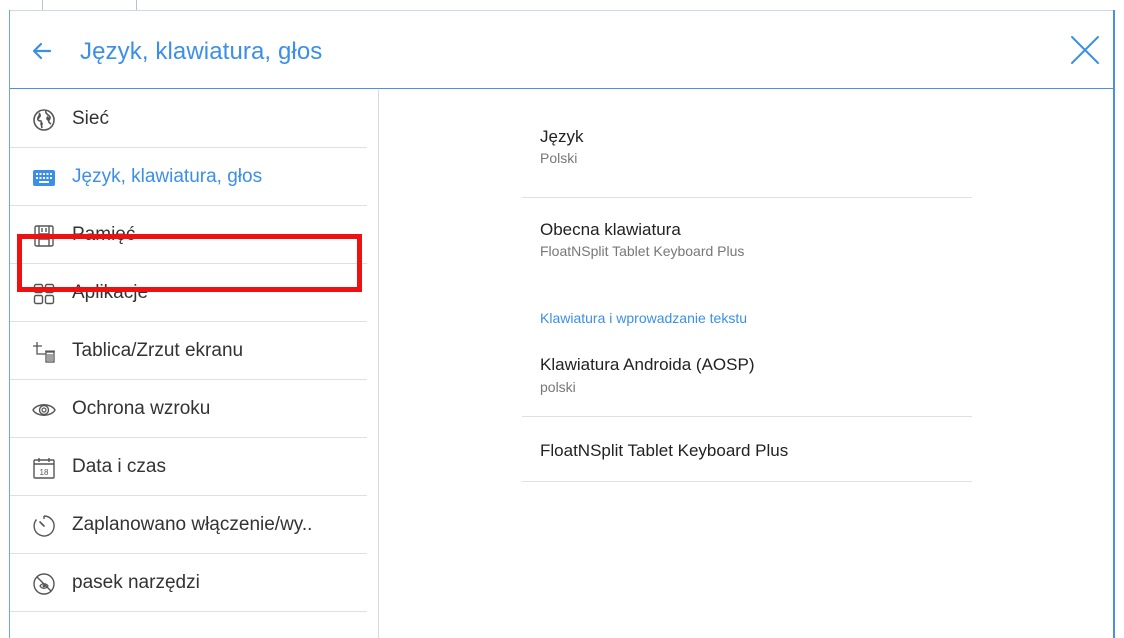  I want to click on pref-value: polski, so click(558, 387).